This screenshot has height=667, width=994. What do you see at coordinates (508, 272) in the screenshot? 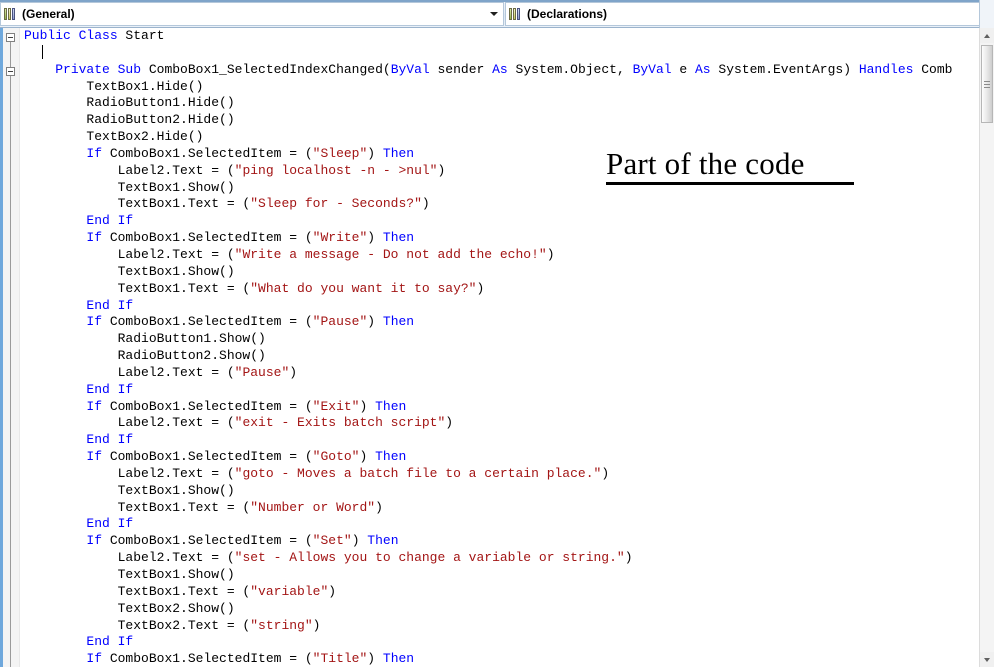
I see `code-line: TextBox1.Show()` at bounding box center [508, 272].